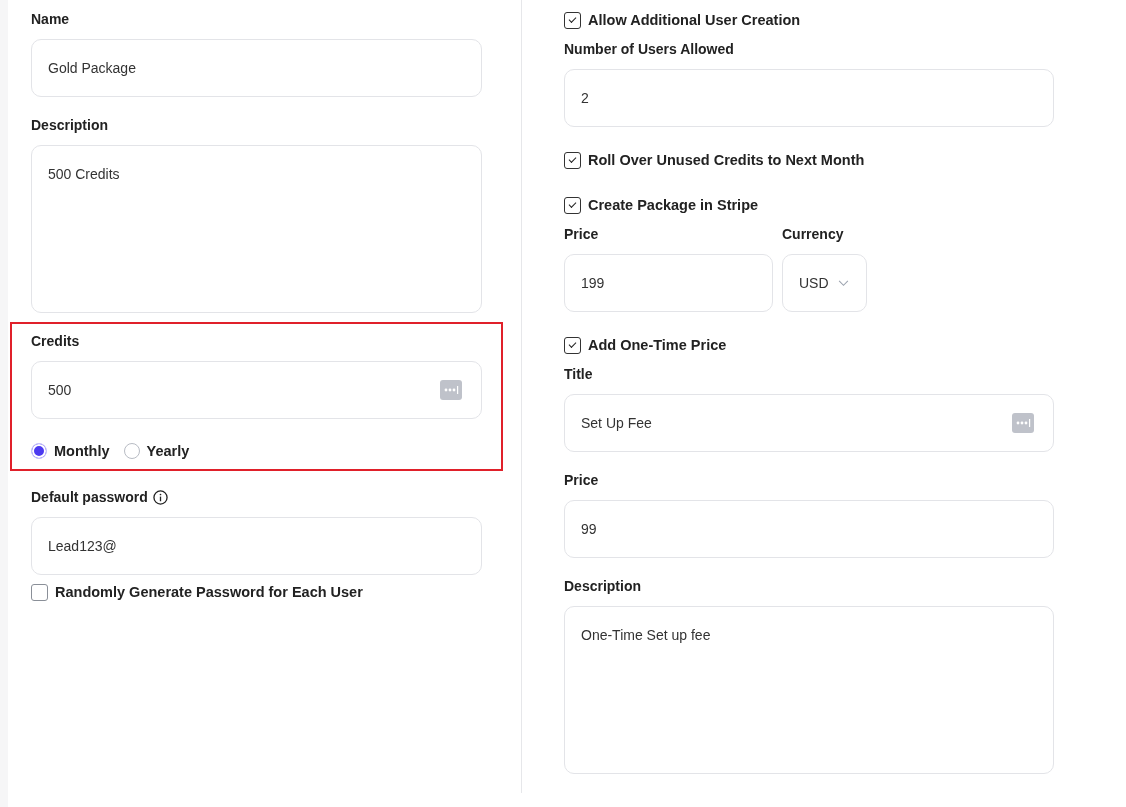  Describe the element at coordinates (657, 345) in the screenshot. I see `checkbox-label: Add One-Time Price` at that location.